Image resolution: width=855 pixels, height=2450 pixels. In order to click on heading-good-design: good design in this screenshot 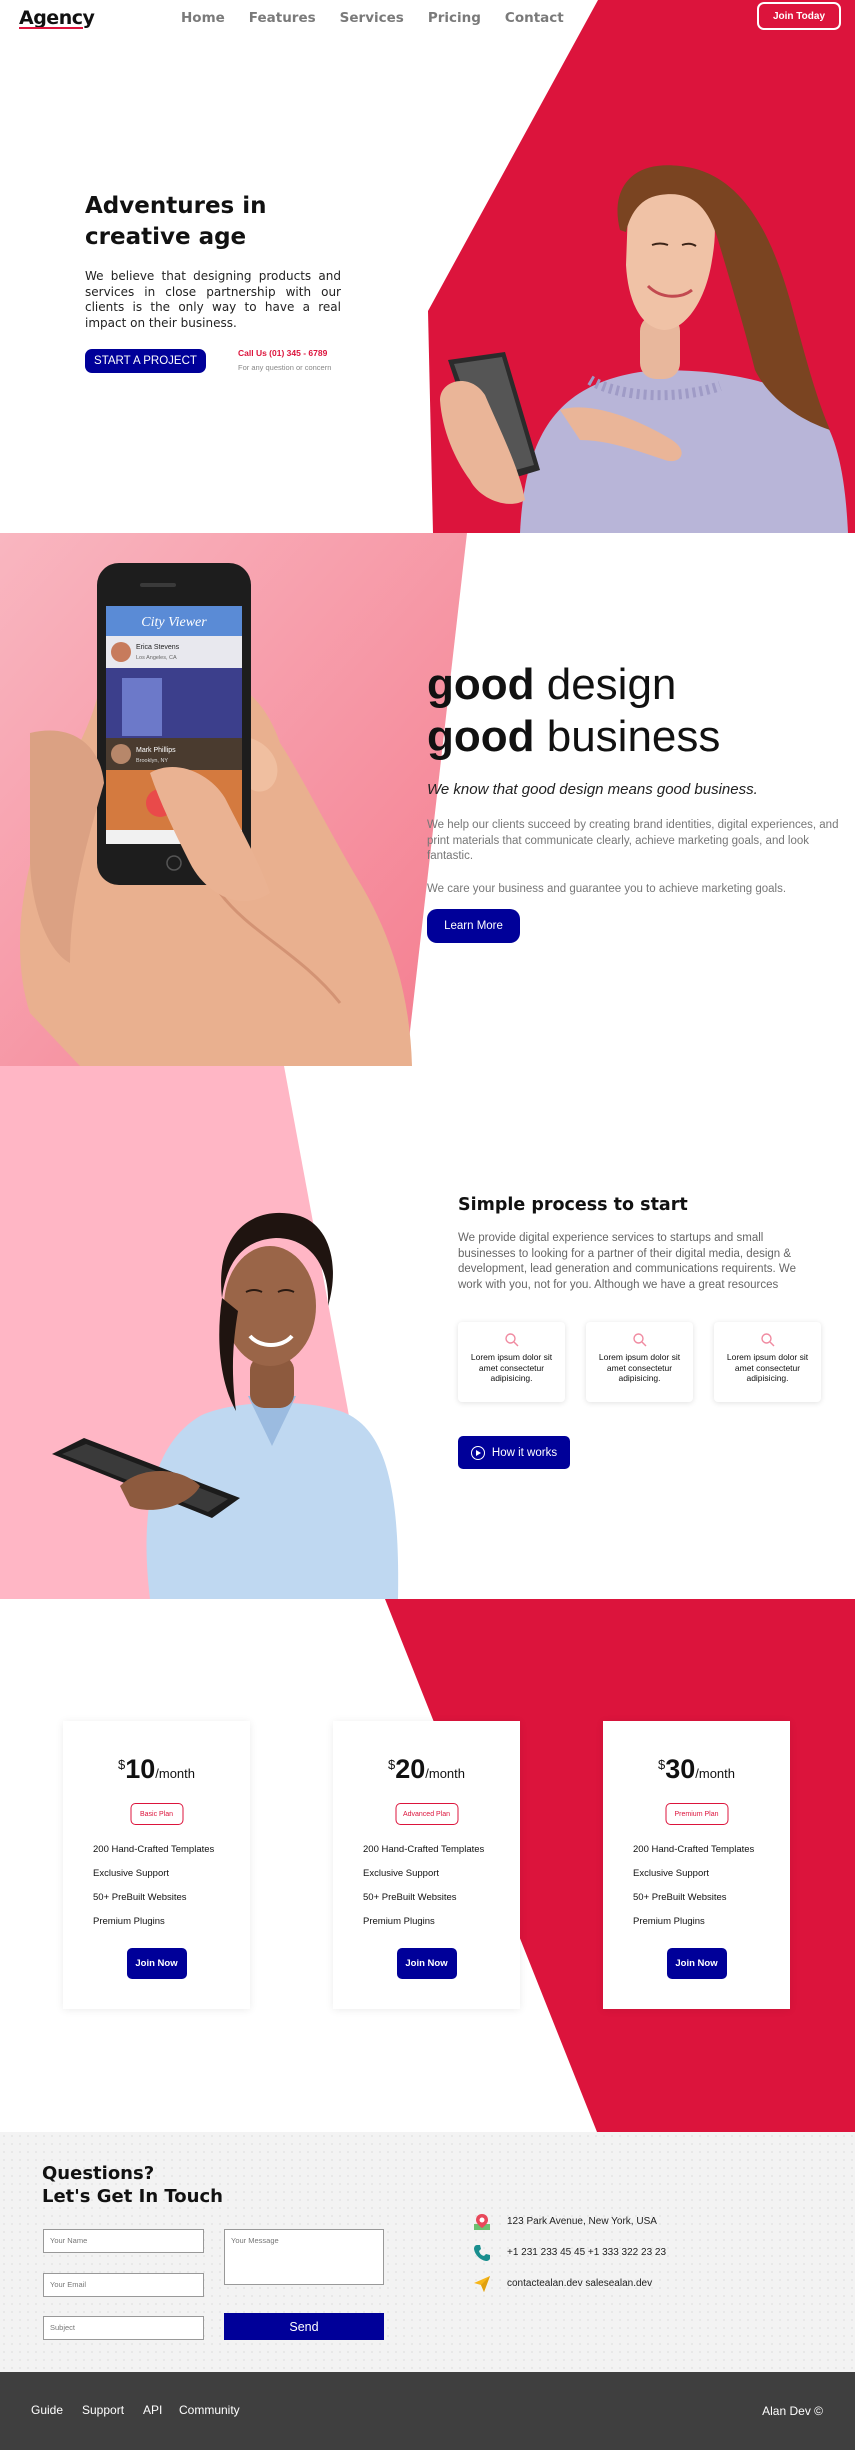, I will do `click(552, 684)`.